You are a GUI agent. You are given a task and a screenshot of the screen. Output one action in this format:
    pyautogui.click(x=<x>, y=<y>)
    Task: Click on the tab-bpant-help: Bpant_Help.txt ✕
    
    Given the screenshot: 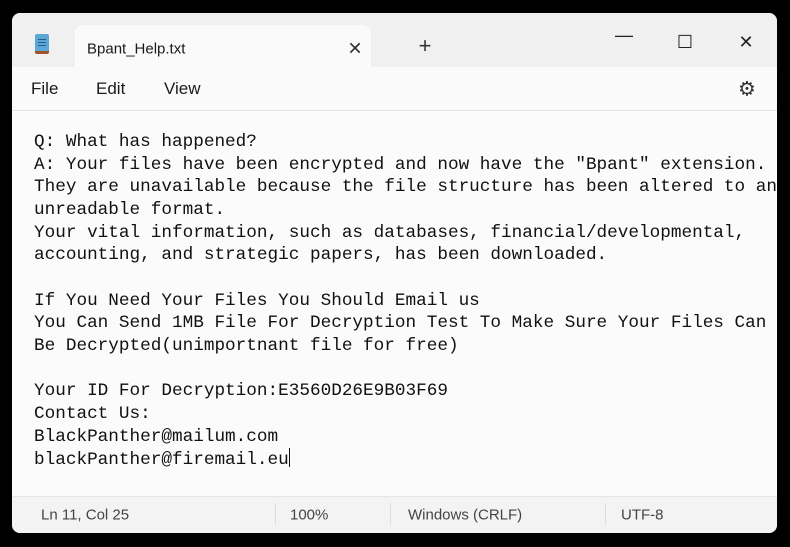 What is the action you would take?
    pyautogui.click(x=223, y=47)
    